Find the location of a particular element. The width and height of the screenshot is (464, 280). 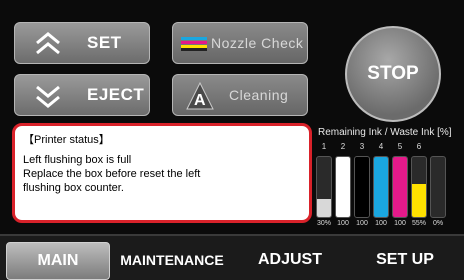

nozzle-check-button: Nozzle Check is located at coordinates (240, 43).